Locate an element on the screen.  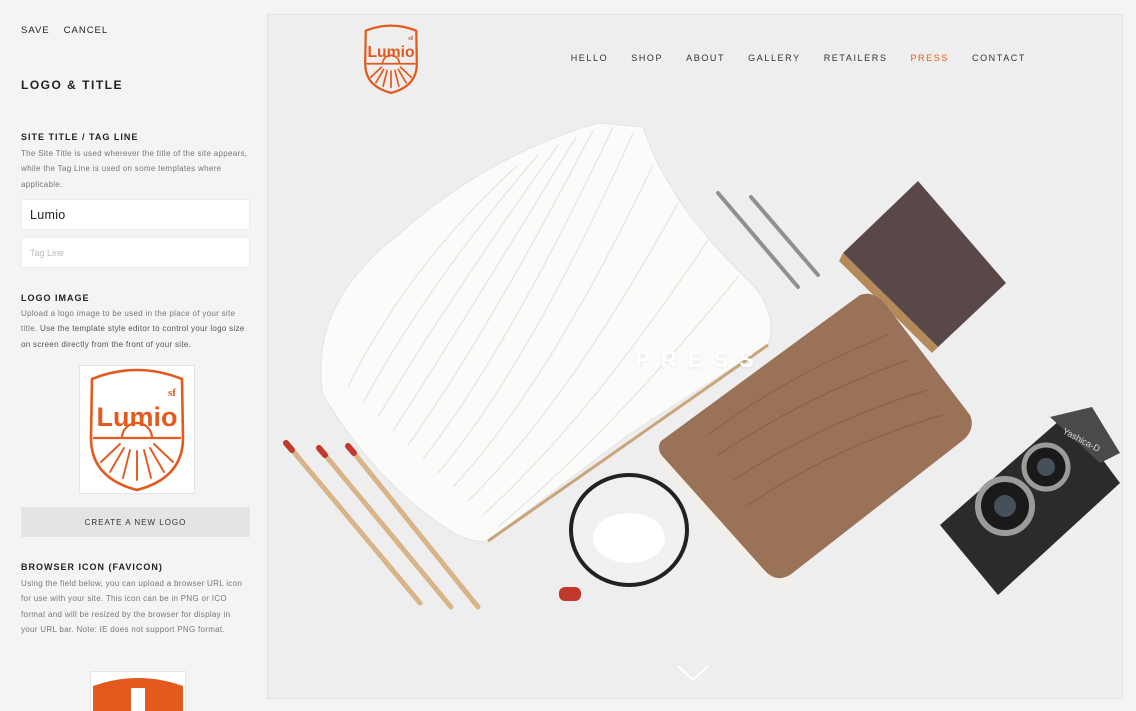
nav-item-contact: CONTACT is located at coordinates (999, 58).